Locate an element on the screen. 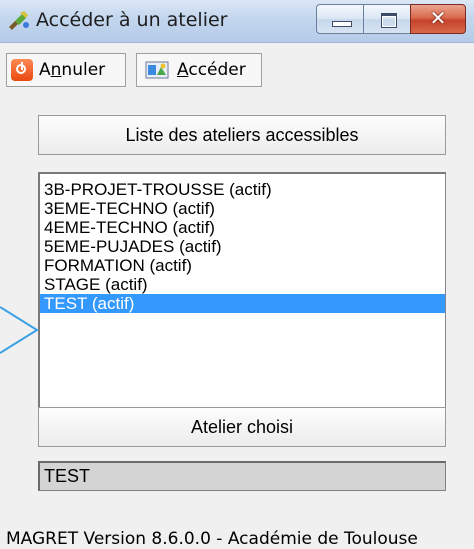  close-button: ✕ is located at coordinates (438, 19).